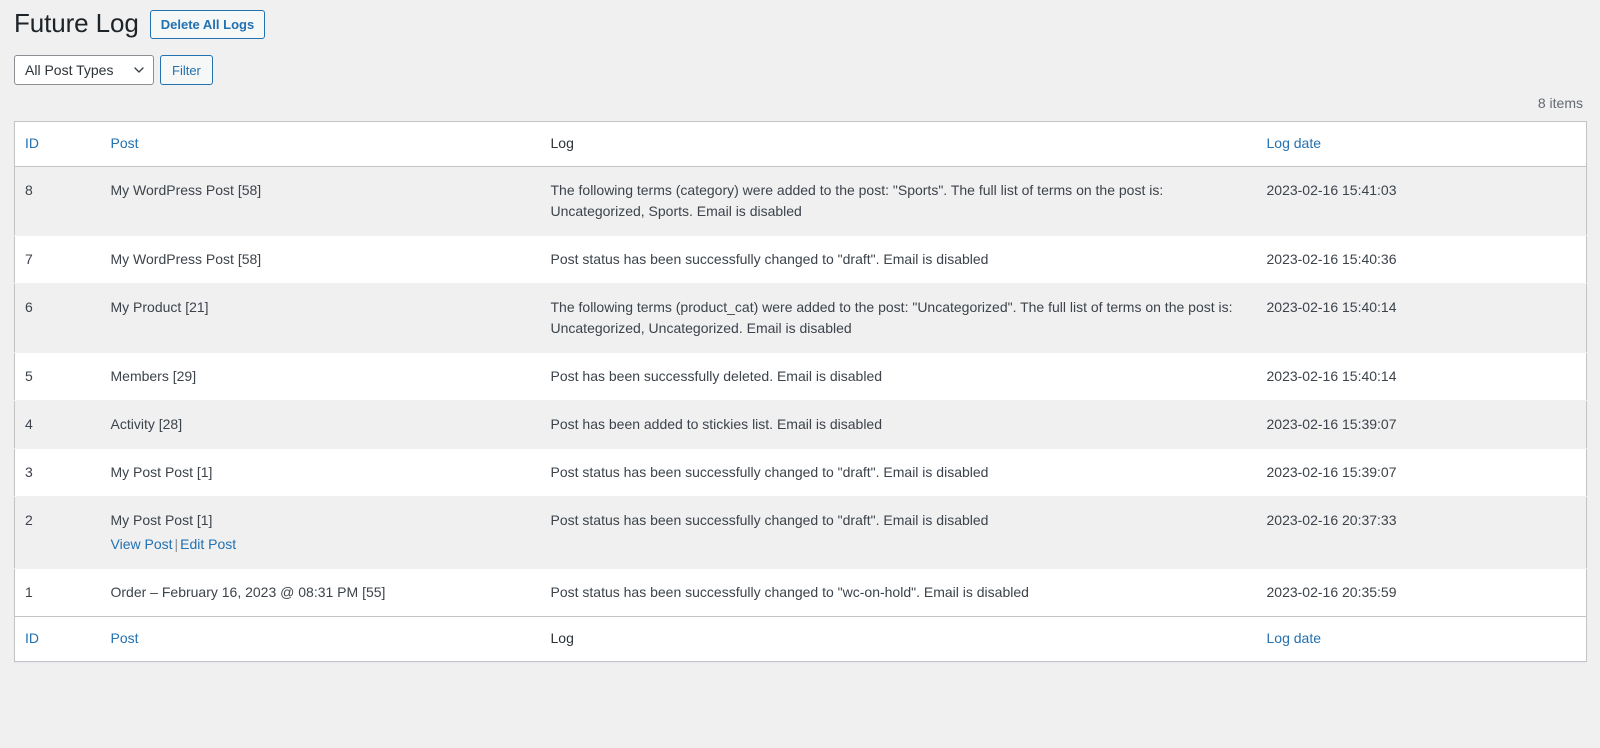  Describe the element at coordinates (321, 532) in the screenshot. I see `cell-post: My Post Post [1] View Post | Edit Post` at that location.